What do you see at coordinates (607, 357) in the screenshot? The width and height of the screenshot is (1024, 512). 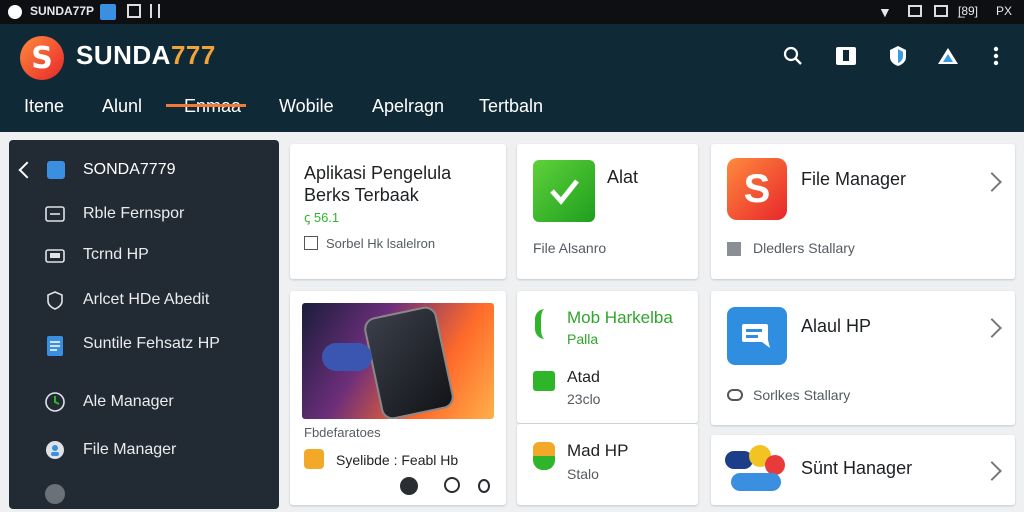 I see `card-mob-harkelba: Mob Harkelba Palla Atad 23clo` at bounding box center [607, 357].